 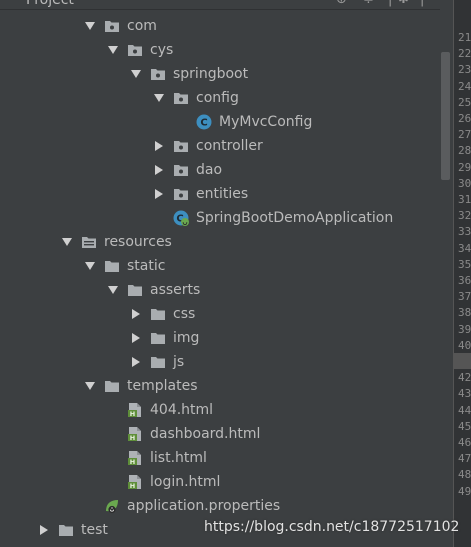 I want to click on tree-item-css: css, so click(x=220, y=314).